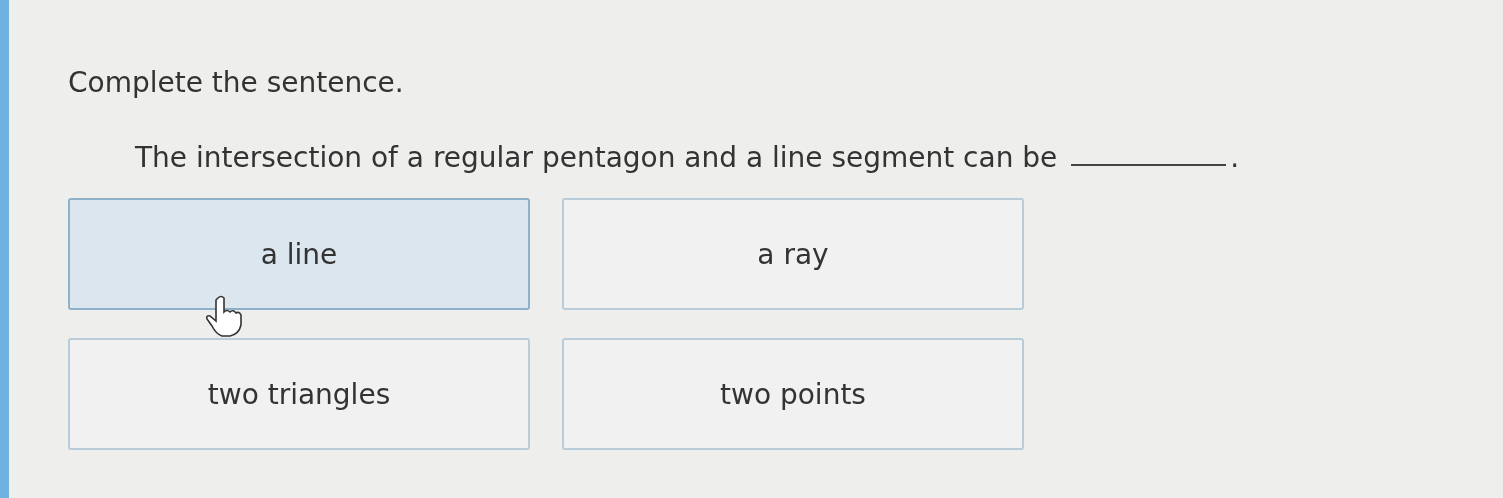 This screenshot has width=1503, height=498. Describe the element at coordinates (299, 394) in the screenshot. I see `answer-option: two triangles` at that location.